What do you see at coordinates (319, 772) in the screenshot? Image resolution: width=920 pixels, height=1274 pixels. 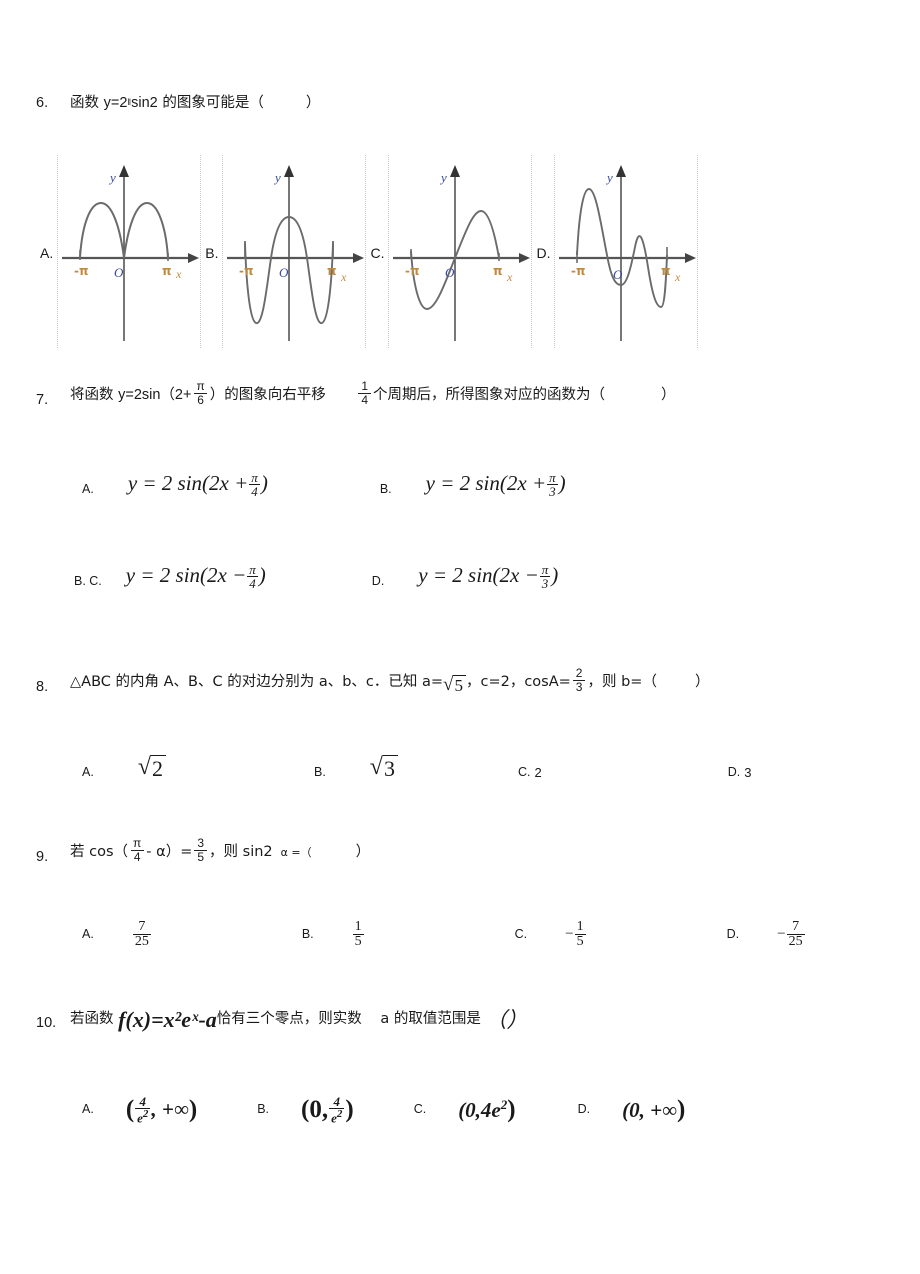 I see `option-8-B-label: B.` at bounding box center [319, 772].